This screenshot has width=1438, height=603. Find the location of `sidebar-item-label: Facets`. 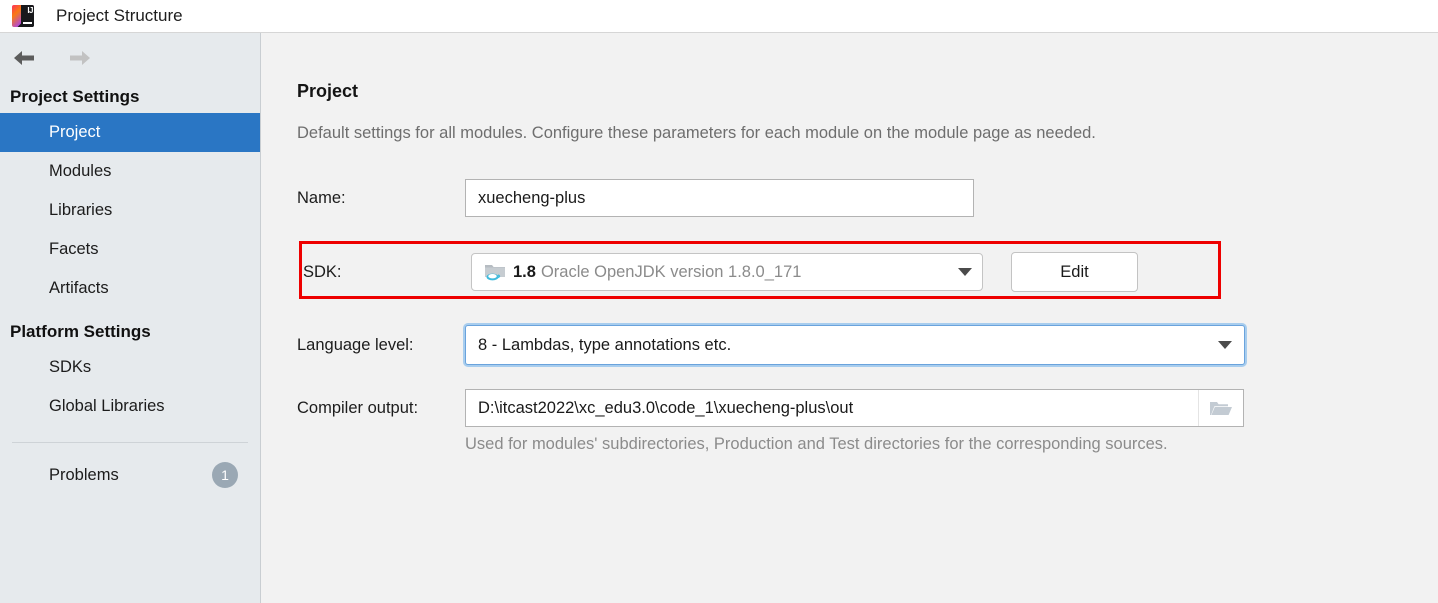

sidebar-item-label: Facets is located at coordinates (74, 249).